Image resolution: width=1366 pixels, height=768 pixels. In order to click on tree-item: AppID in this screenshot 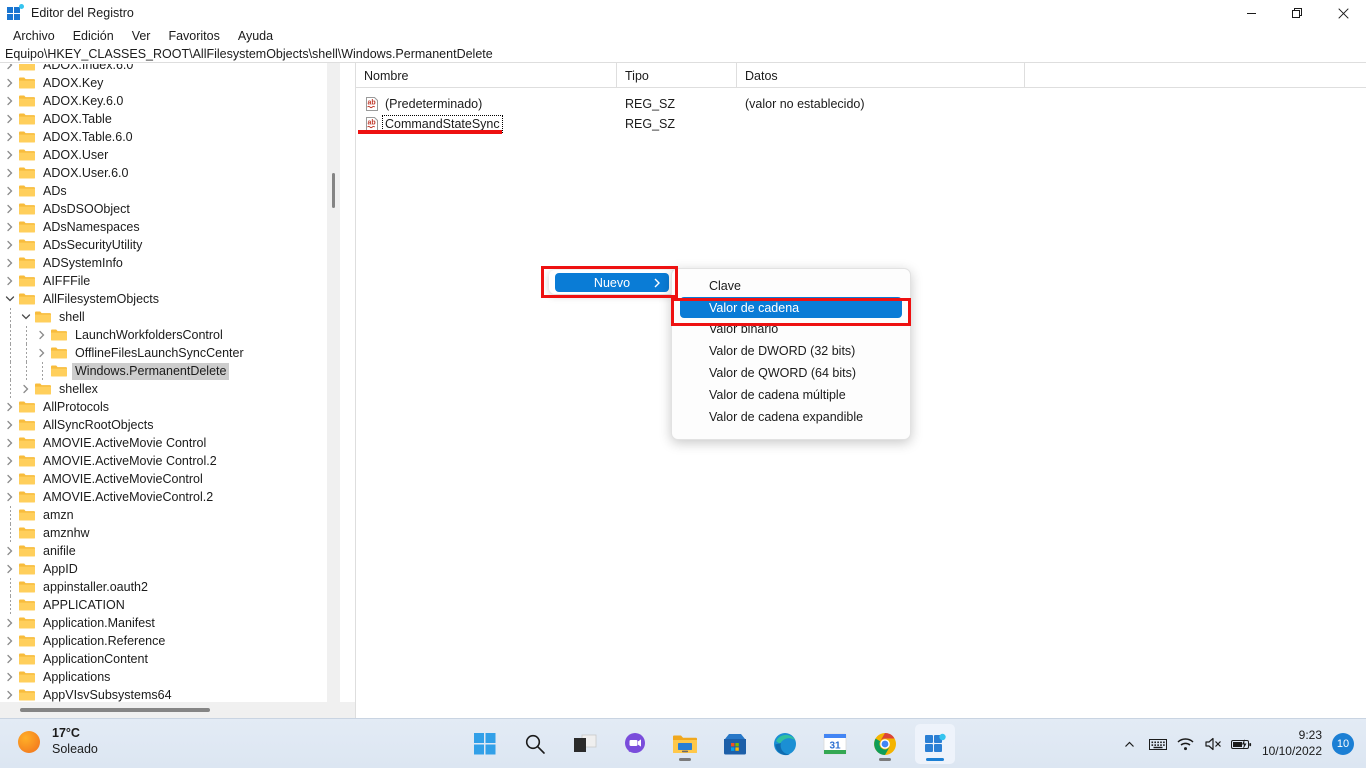, I will do `click(170, 569)`.